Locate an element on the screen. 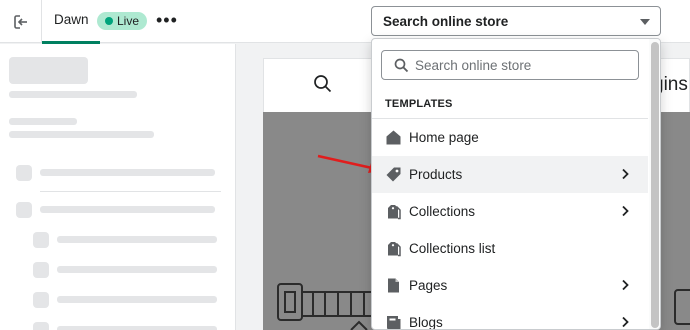 Image resolution: width=690 pixels, height=330 pixels. scrollbar-thumb is located at coordinates (655, 185).